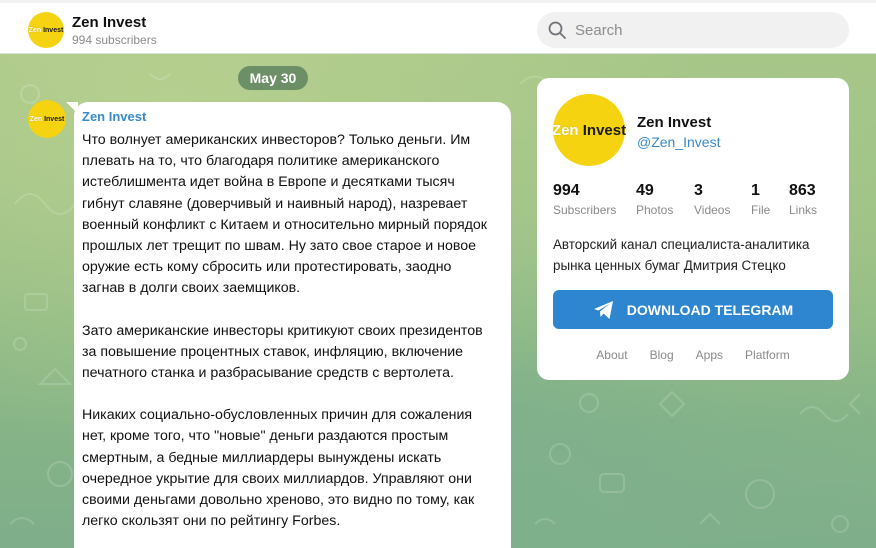  What do you see at coordinates (700, 30) in the screenshot?
I see `search-input` at bounding box center [700, 30].